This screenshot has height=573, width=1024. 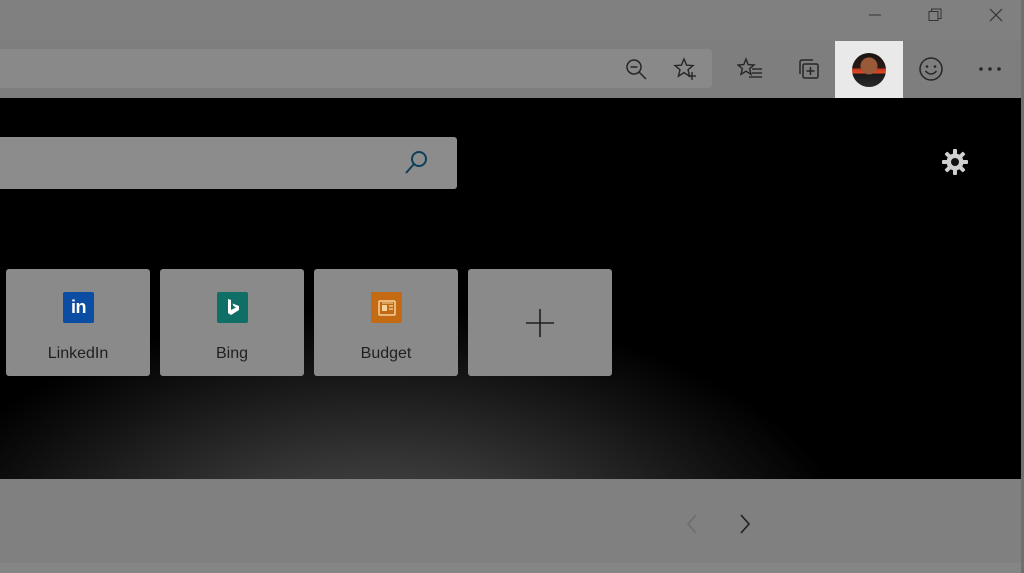 I want to click on minimize-button, so click(x=875, y=15).